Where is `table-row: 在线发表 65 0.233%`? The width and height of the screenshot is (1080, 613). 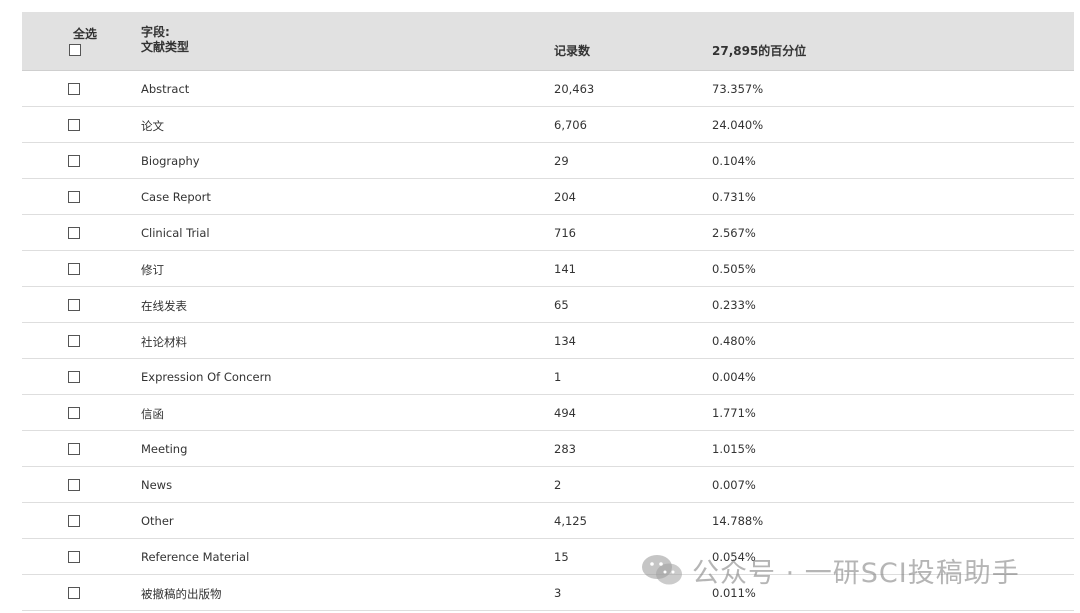
table-row: 在线发表 65 0.233% is located at coordinates (548, 305).